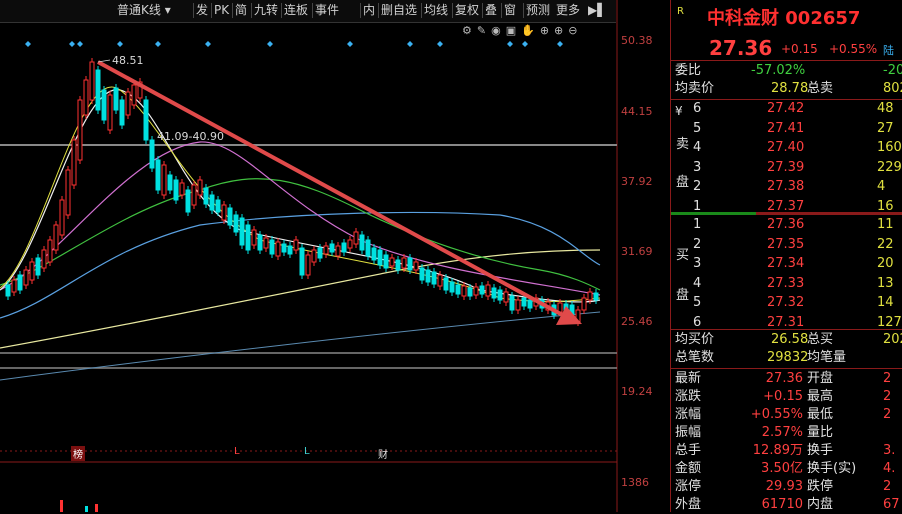  I want to click on avg-sell-row: 均卖价 28.78 总卖 802, so click(786, 89).